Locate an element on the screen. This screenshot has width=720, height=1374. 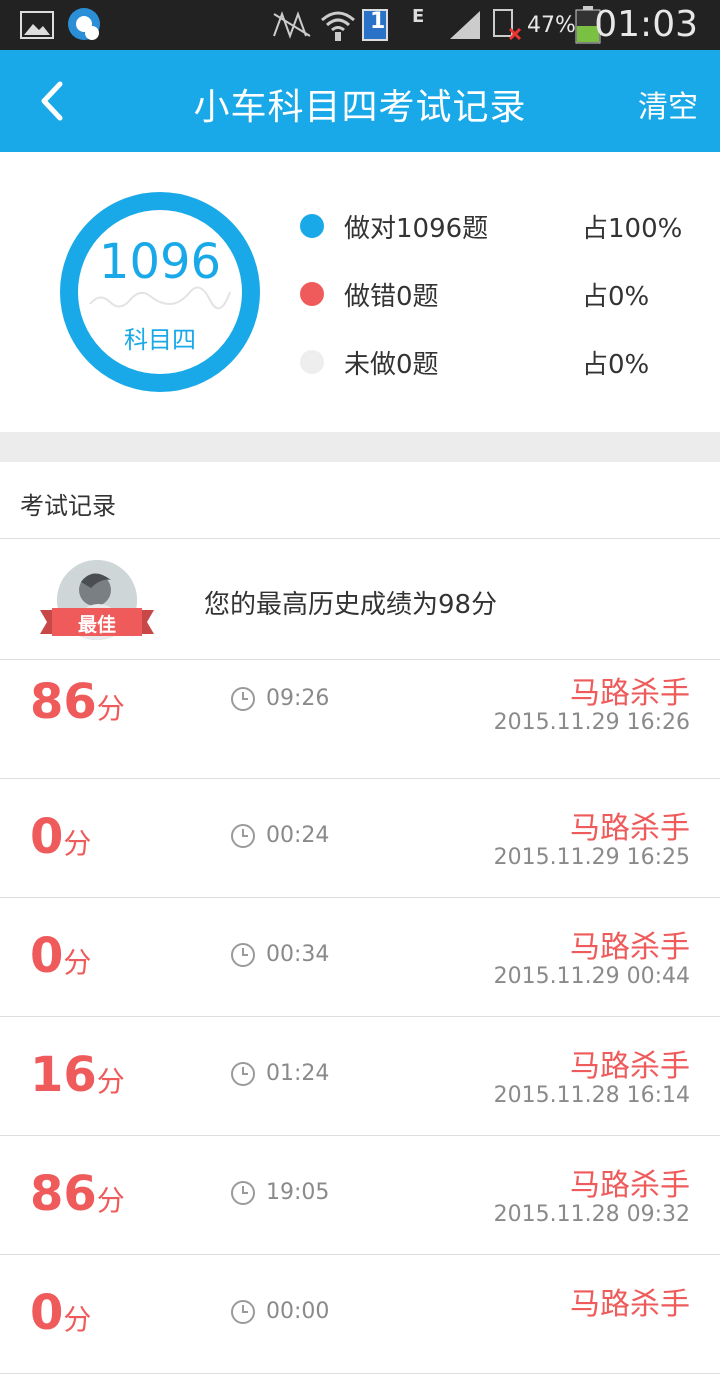
record-date: 2015.11.29 16:25 is located at coordinates (591, 857).